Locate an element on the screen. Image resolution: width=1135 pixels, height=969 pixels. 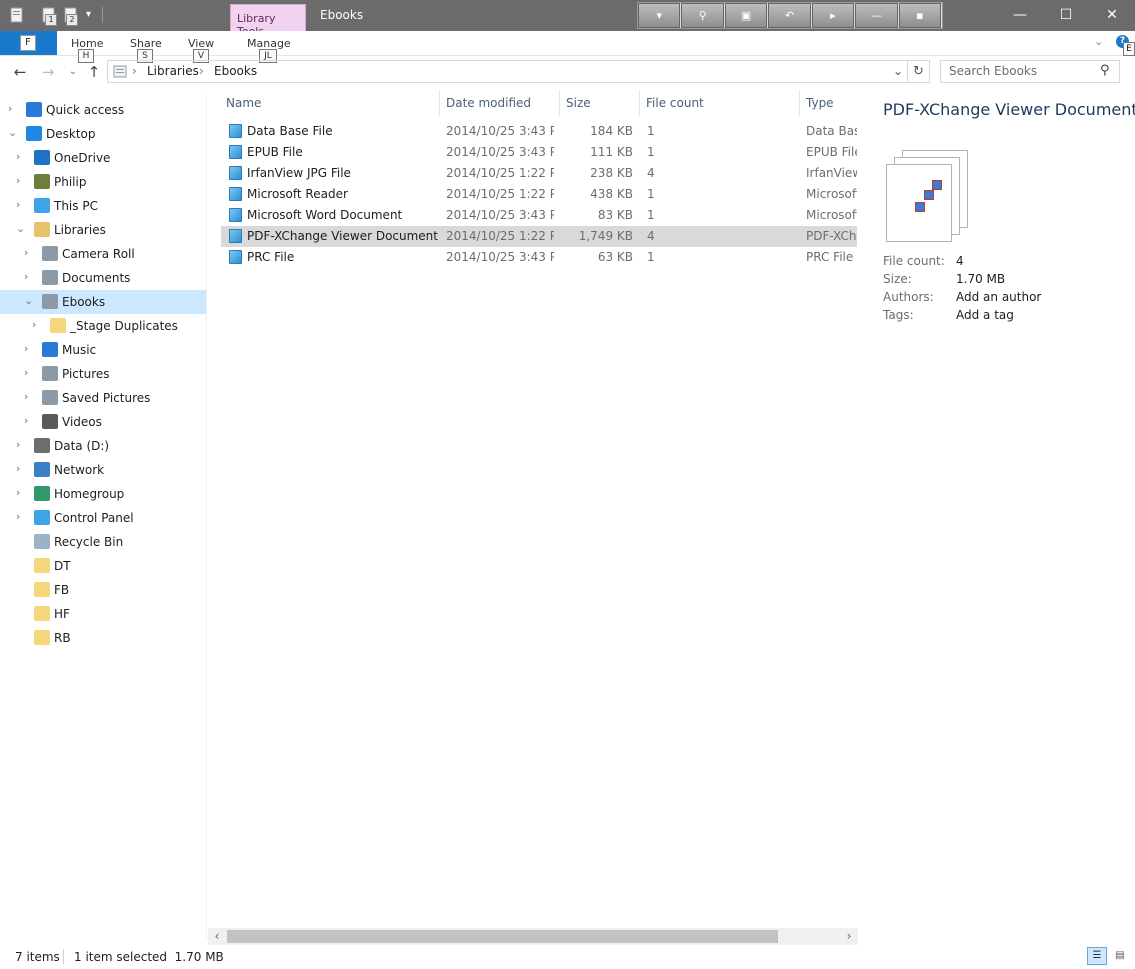
toolbar-button-1: ▾ is located at coordinates (659, 15).